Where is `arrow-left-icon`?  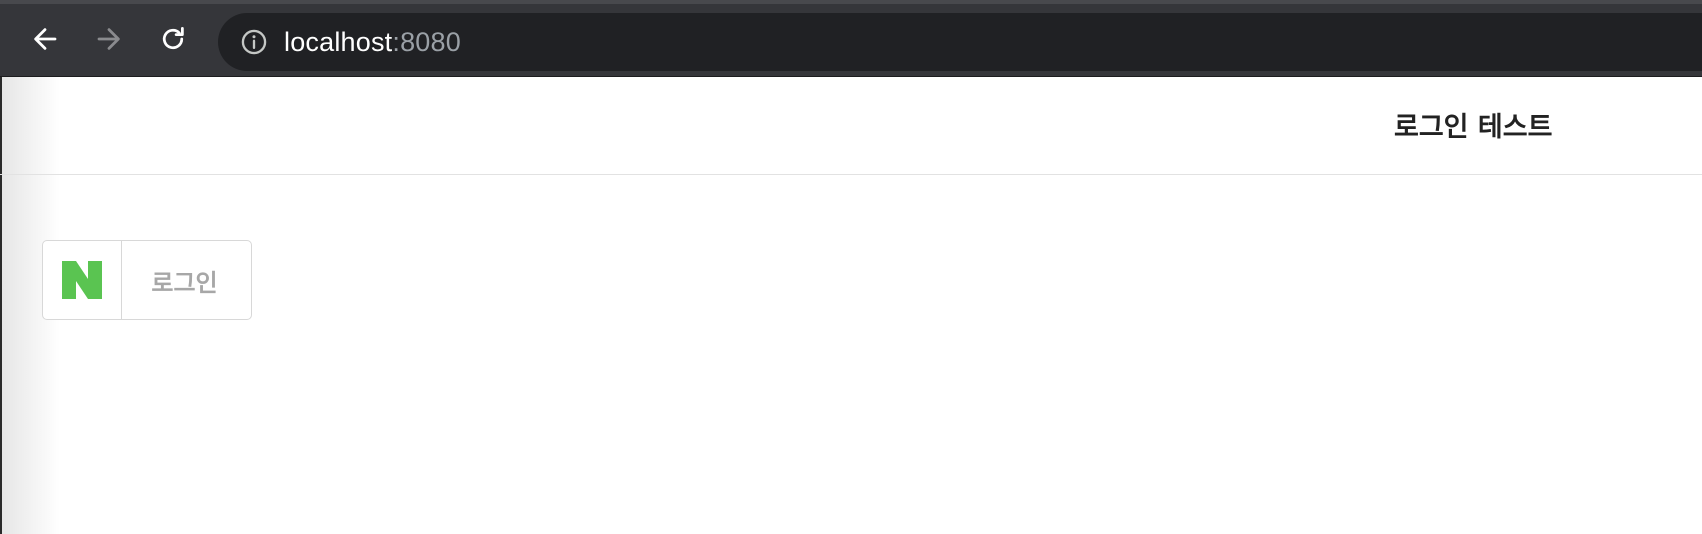 arrow-left-icon is located at coordinates (45, 39).